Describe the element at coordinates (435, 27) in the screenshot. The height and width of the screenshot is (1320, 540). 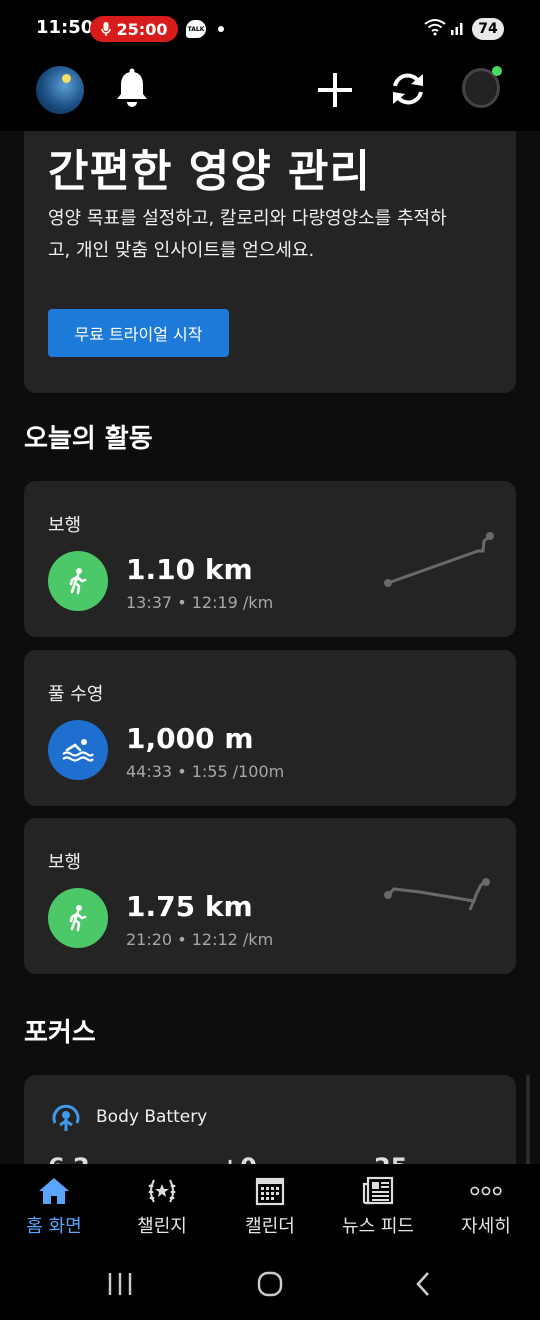
I see `wifi-icon` at that location.